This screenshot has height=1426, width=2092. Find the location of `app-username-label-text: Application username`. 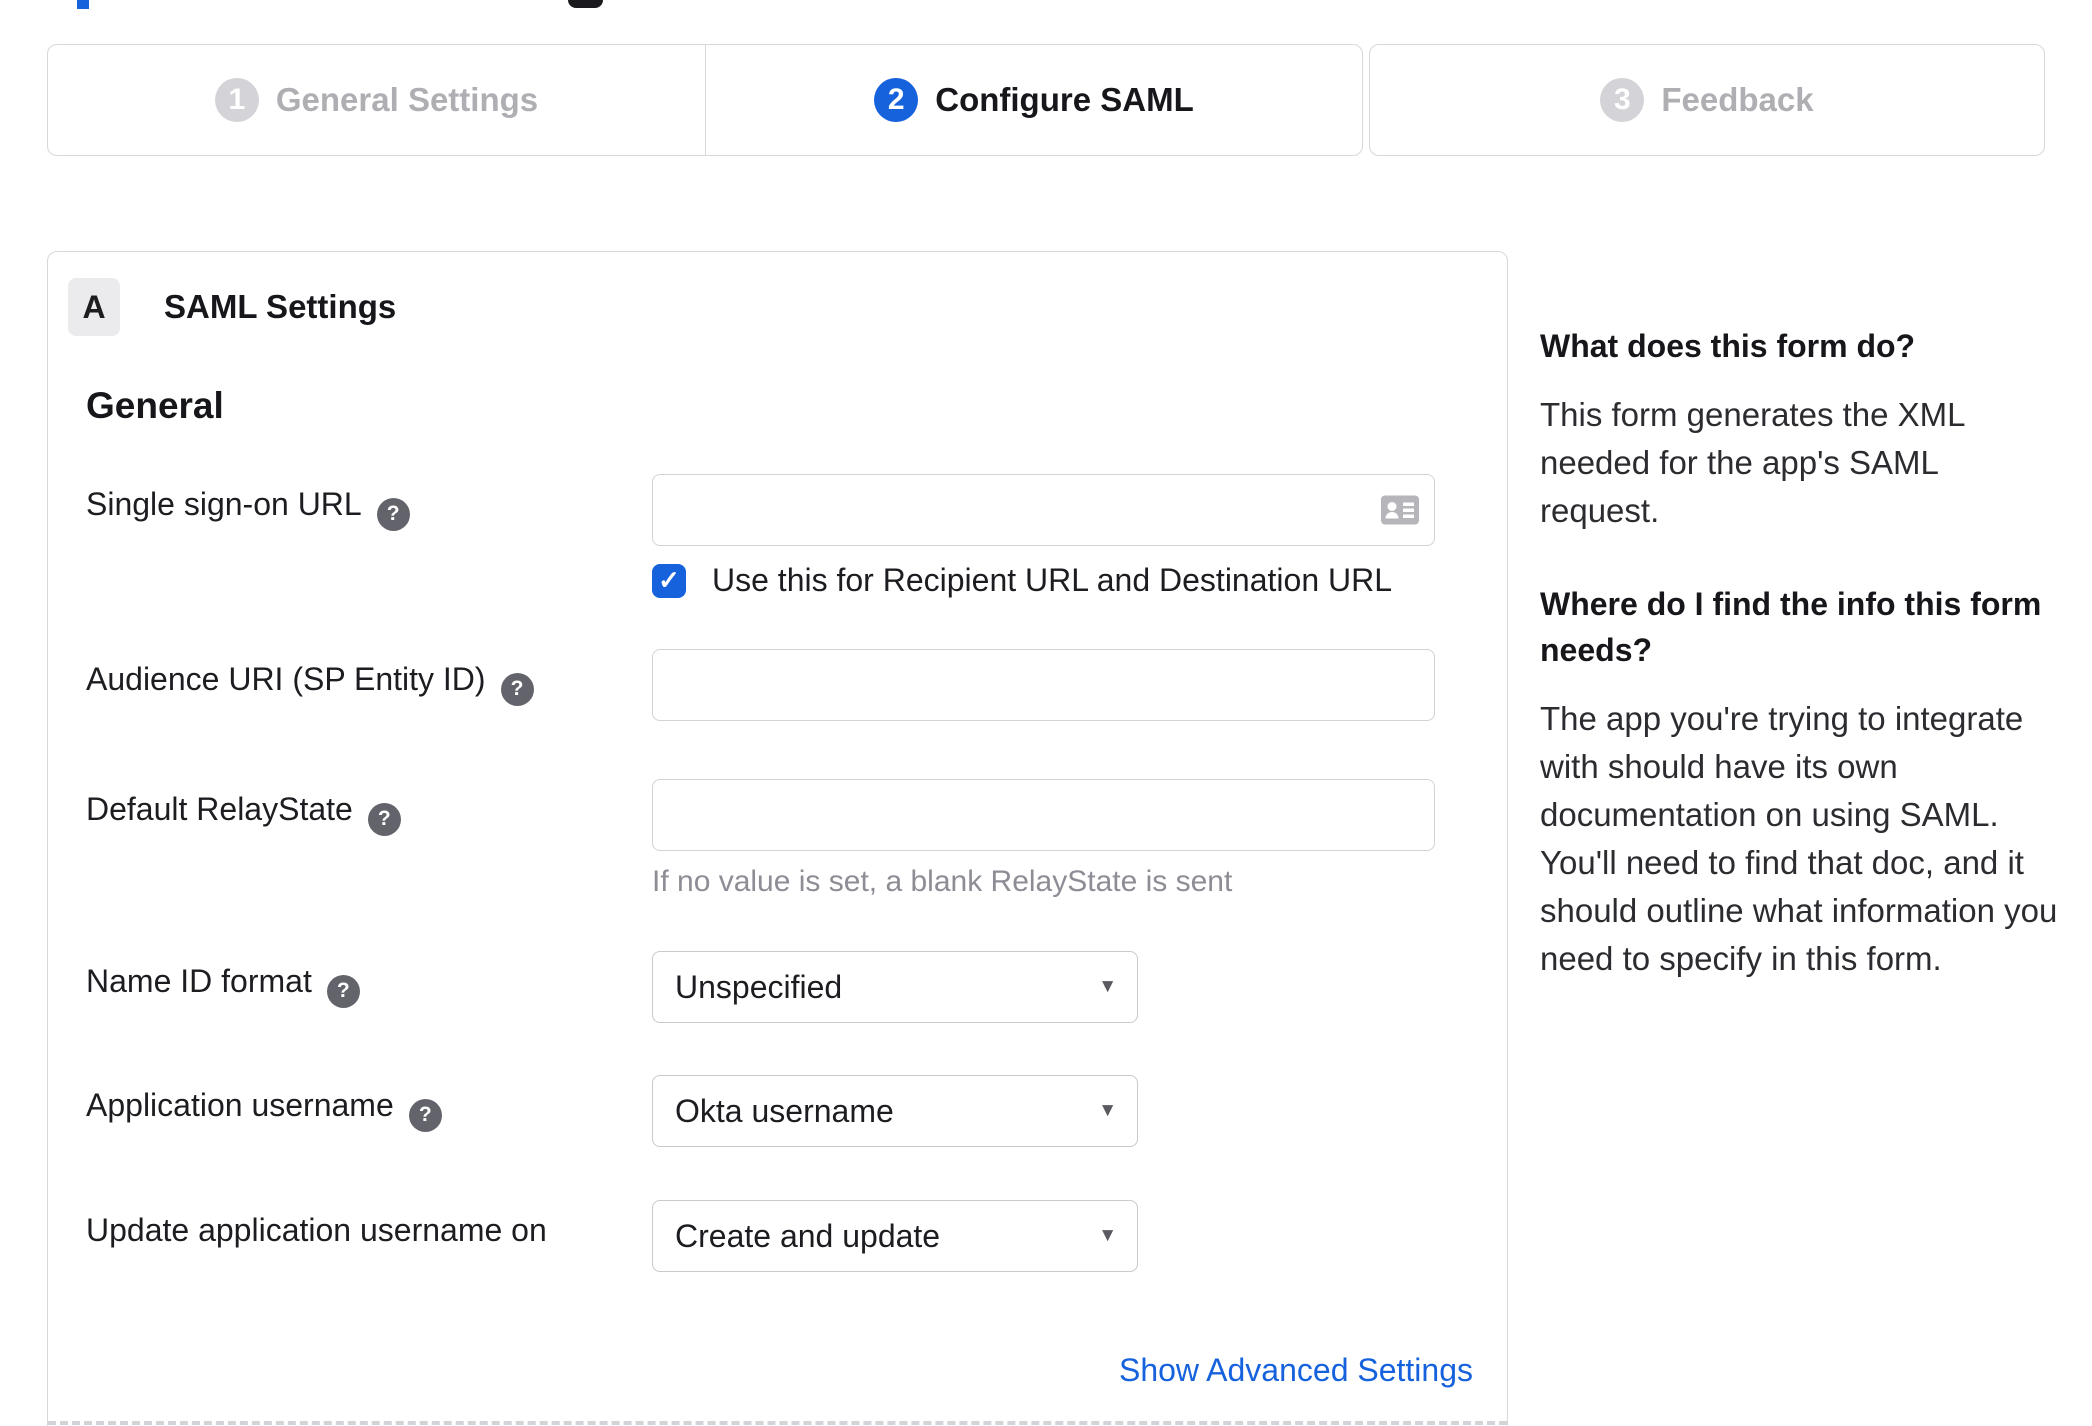

app-username-label-text: Application username is located at coordinates (240, 1105).